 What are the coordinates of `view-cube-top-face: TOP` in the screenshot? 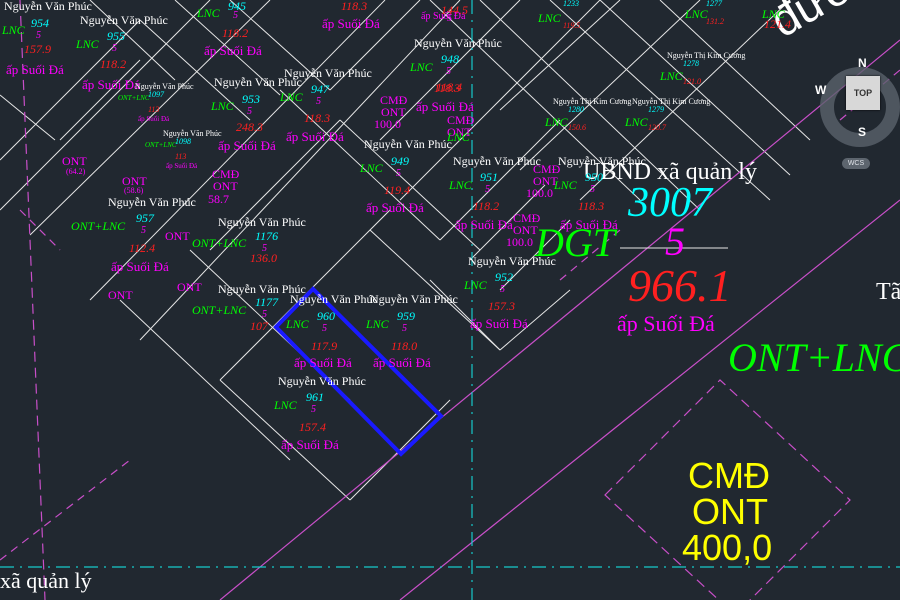 It's located at (863, 93).